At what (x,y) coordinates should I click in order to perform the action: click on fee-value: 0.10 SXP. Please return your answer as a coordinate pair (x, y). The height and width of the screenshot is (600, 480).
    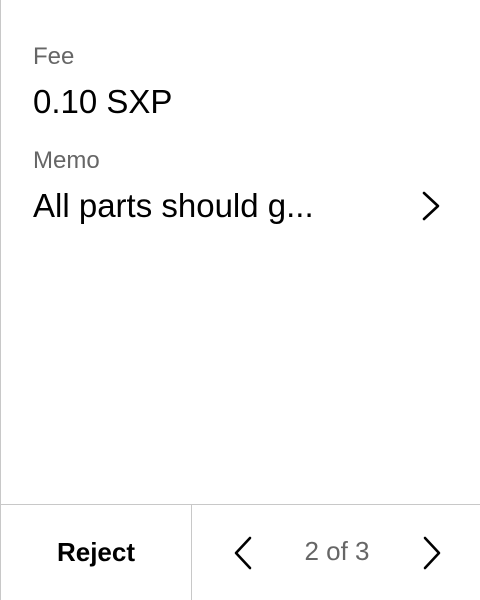
    Looking at the image, I should click on (103, 101).